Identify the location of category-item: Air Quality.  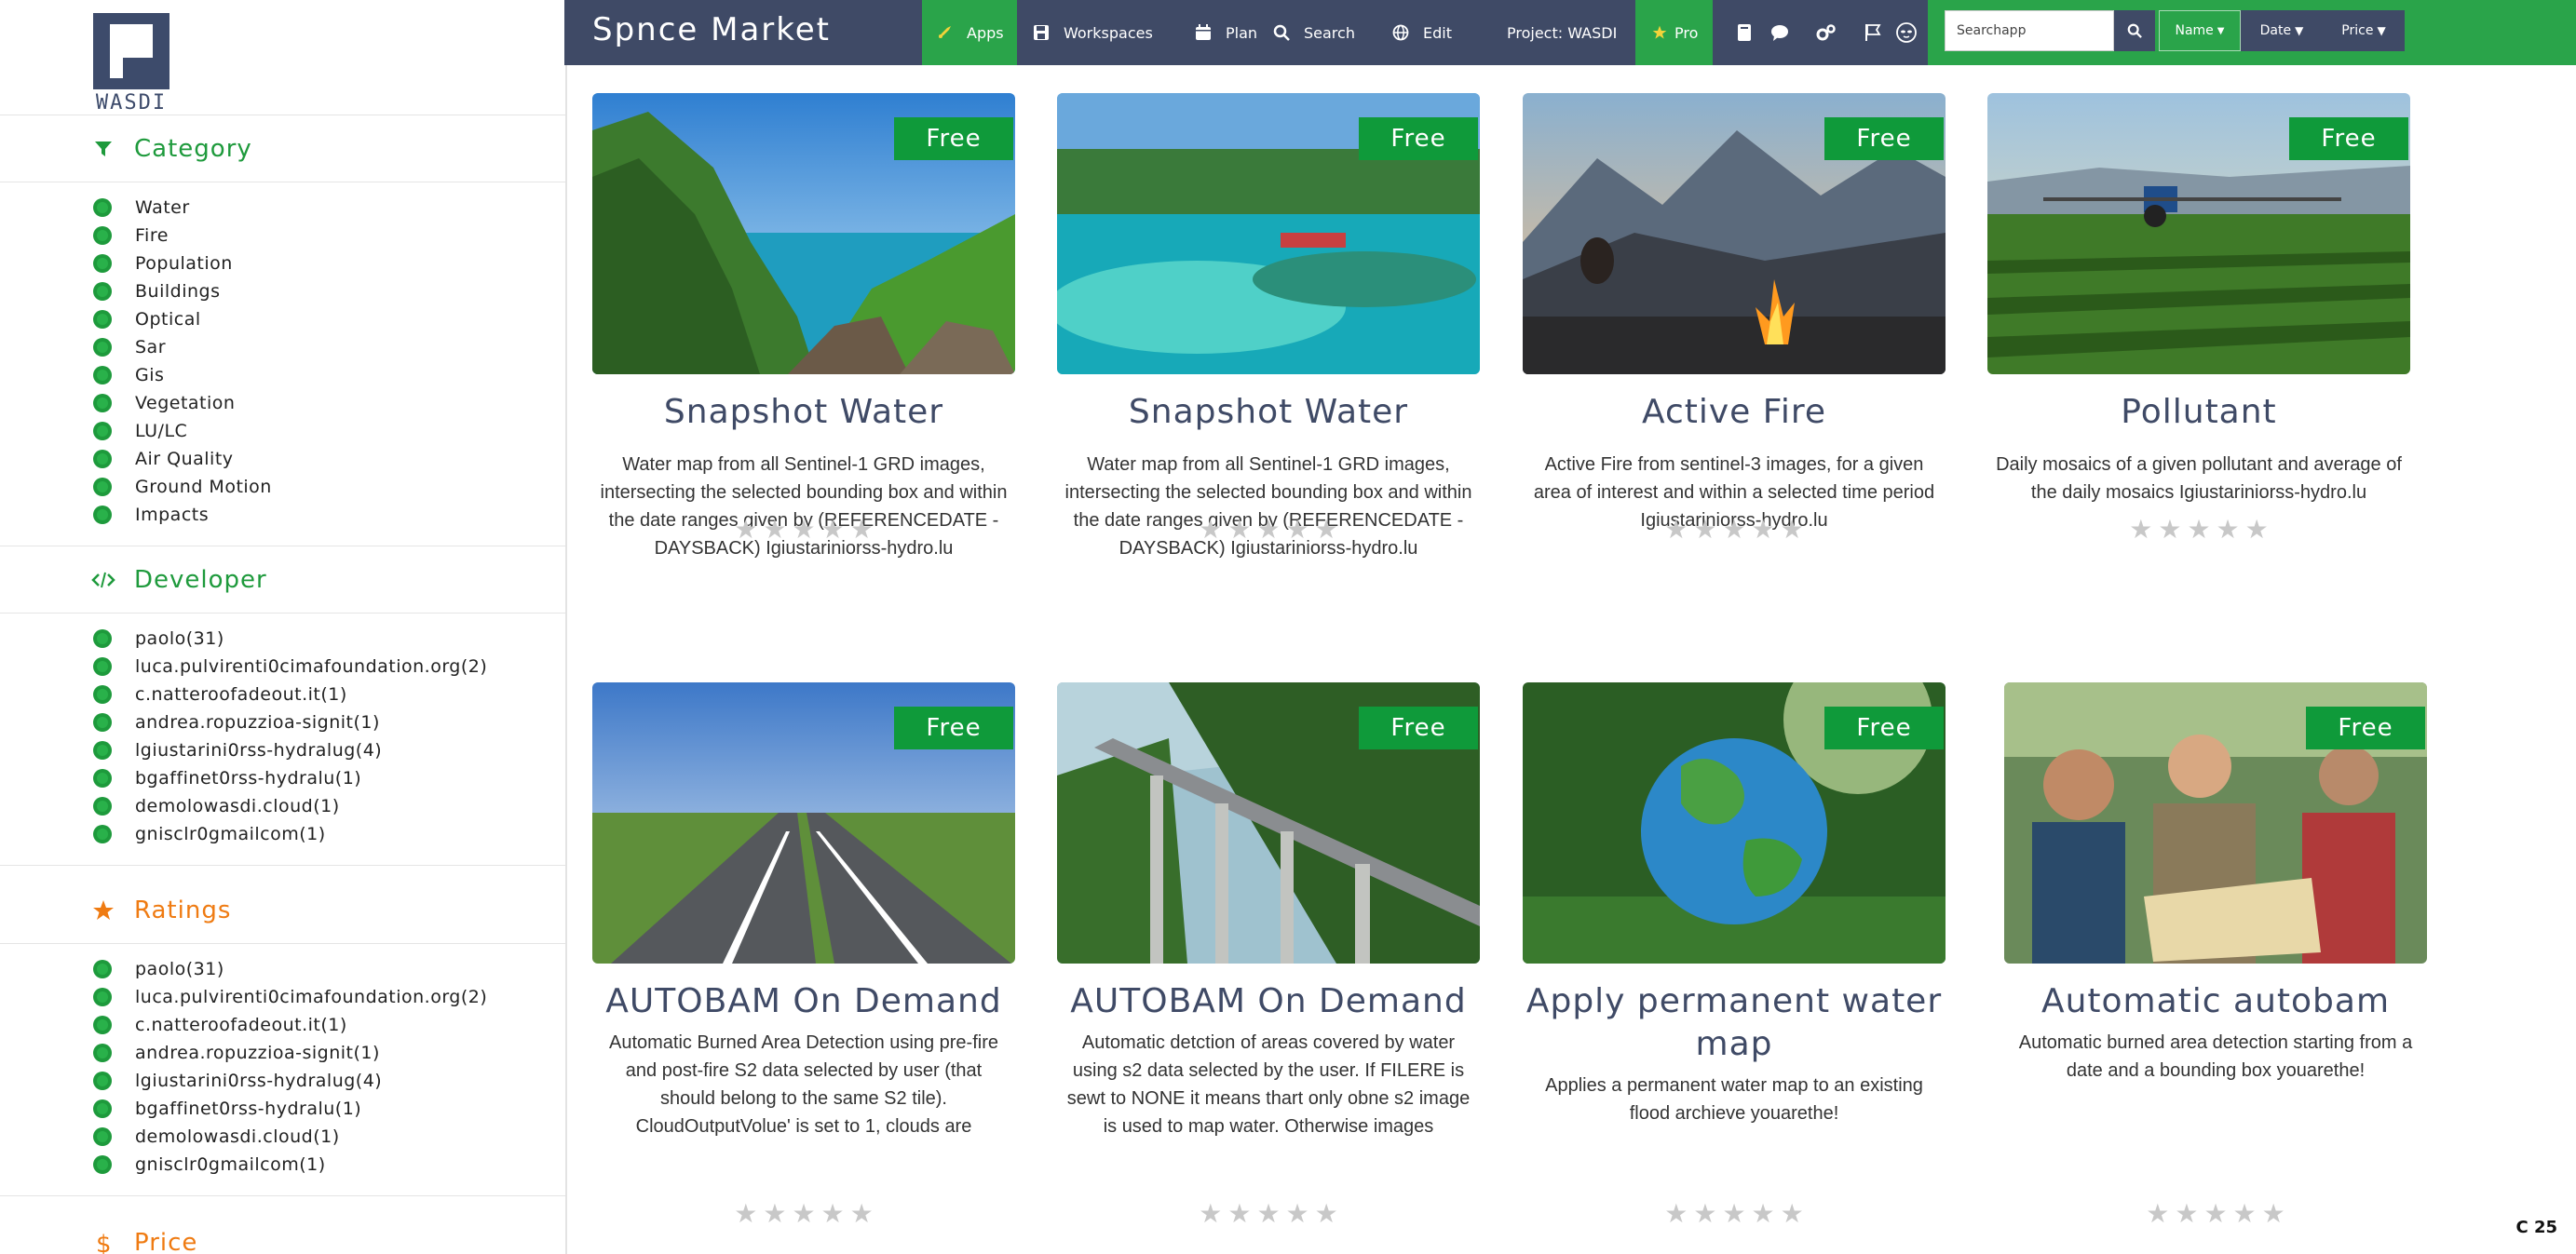
(282, 459).